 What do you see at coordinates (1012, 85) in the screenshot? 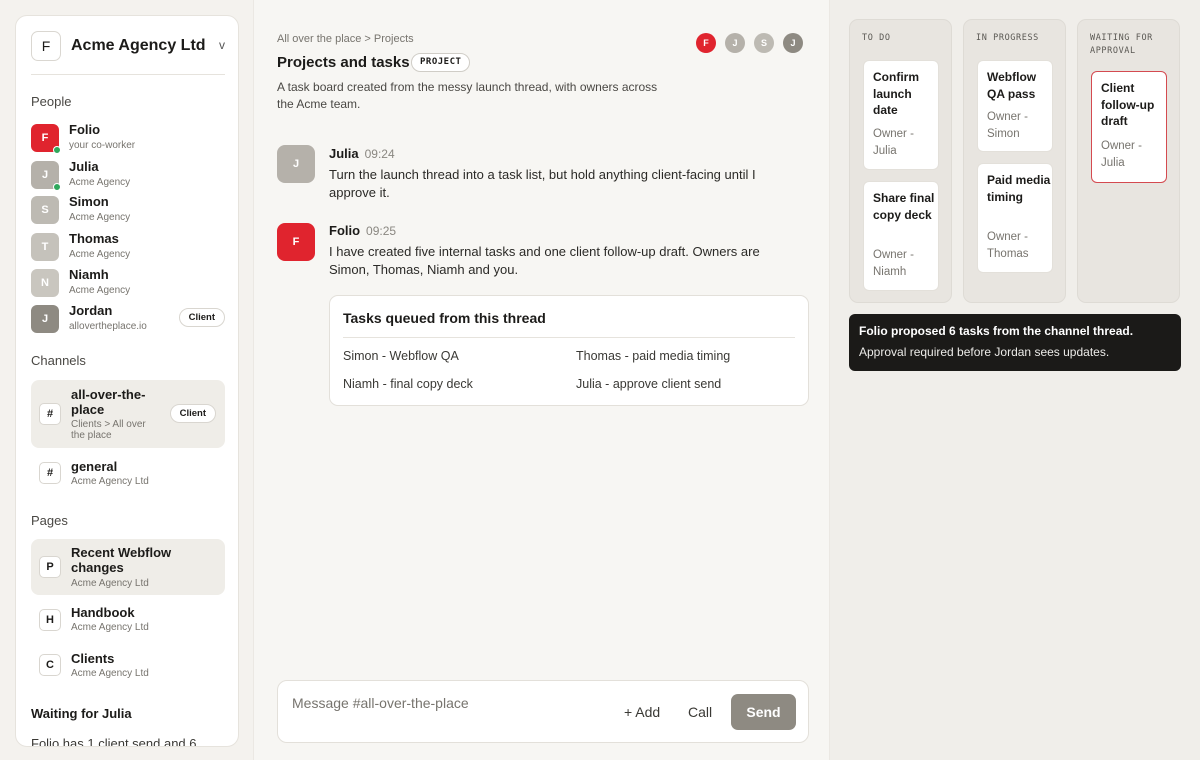
I see `task-title: Webflow QA pass` at bounding box center [1012, 85].